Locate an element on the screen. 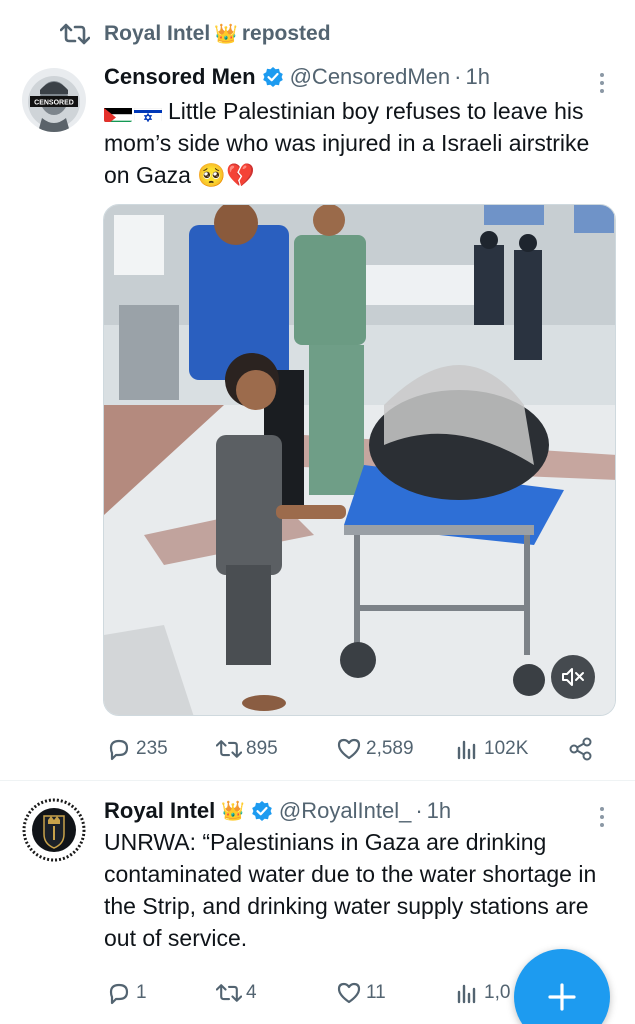 The image size is (635, 1024). avatar is located at coordinates (54, 830).